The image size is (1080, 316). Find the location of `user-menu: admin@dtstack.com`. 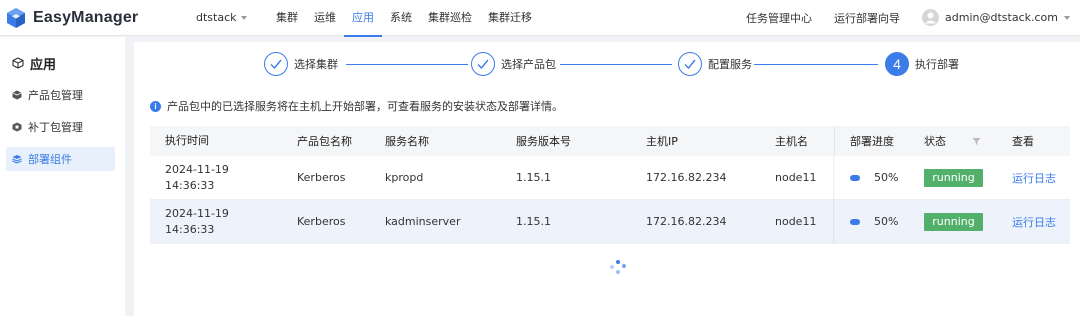

user-menu: admin@dtstack.com is located at coordinates (996, 17).